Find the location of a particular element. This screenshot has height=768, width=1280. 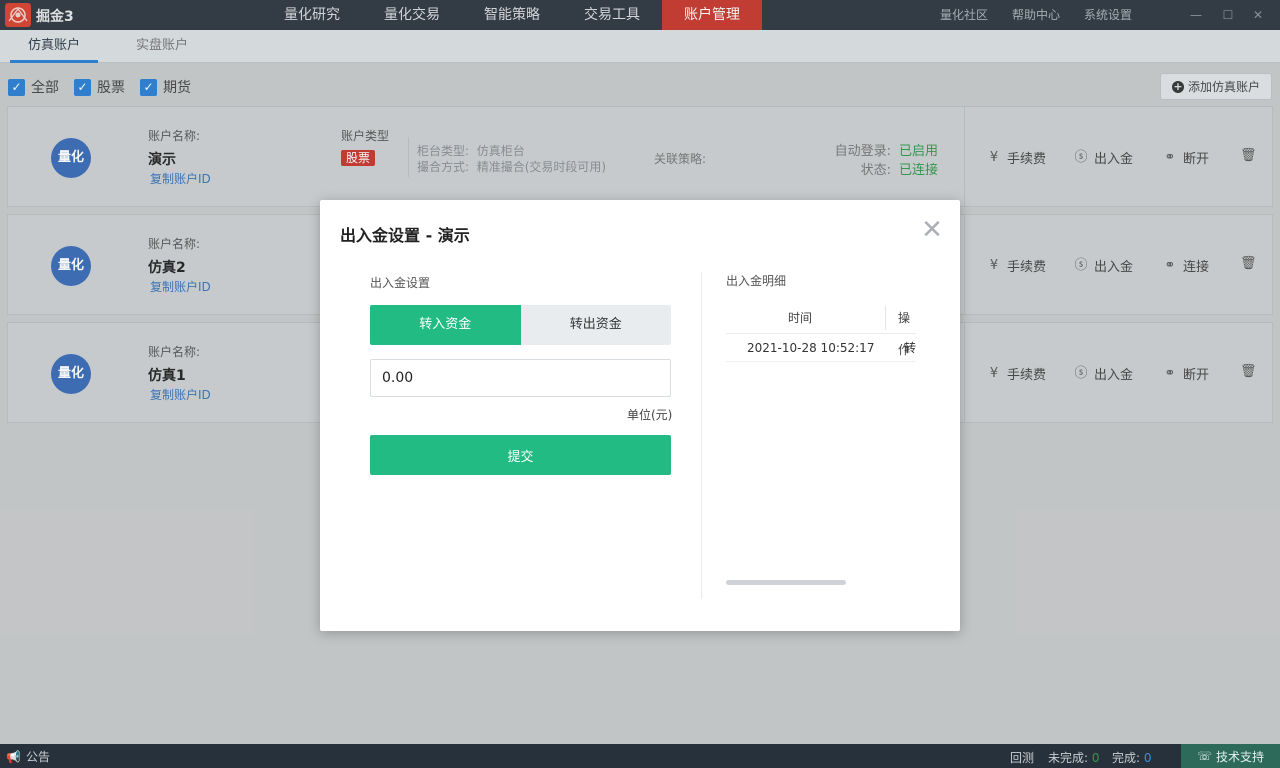

table-row: 2021-10-28 10:52:17 转入 is located at coordinates (821, 348).